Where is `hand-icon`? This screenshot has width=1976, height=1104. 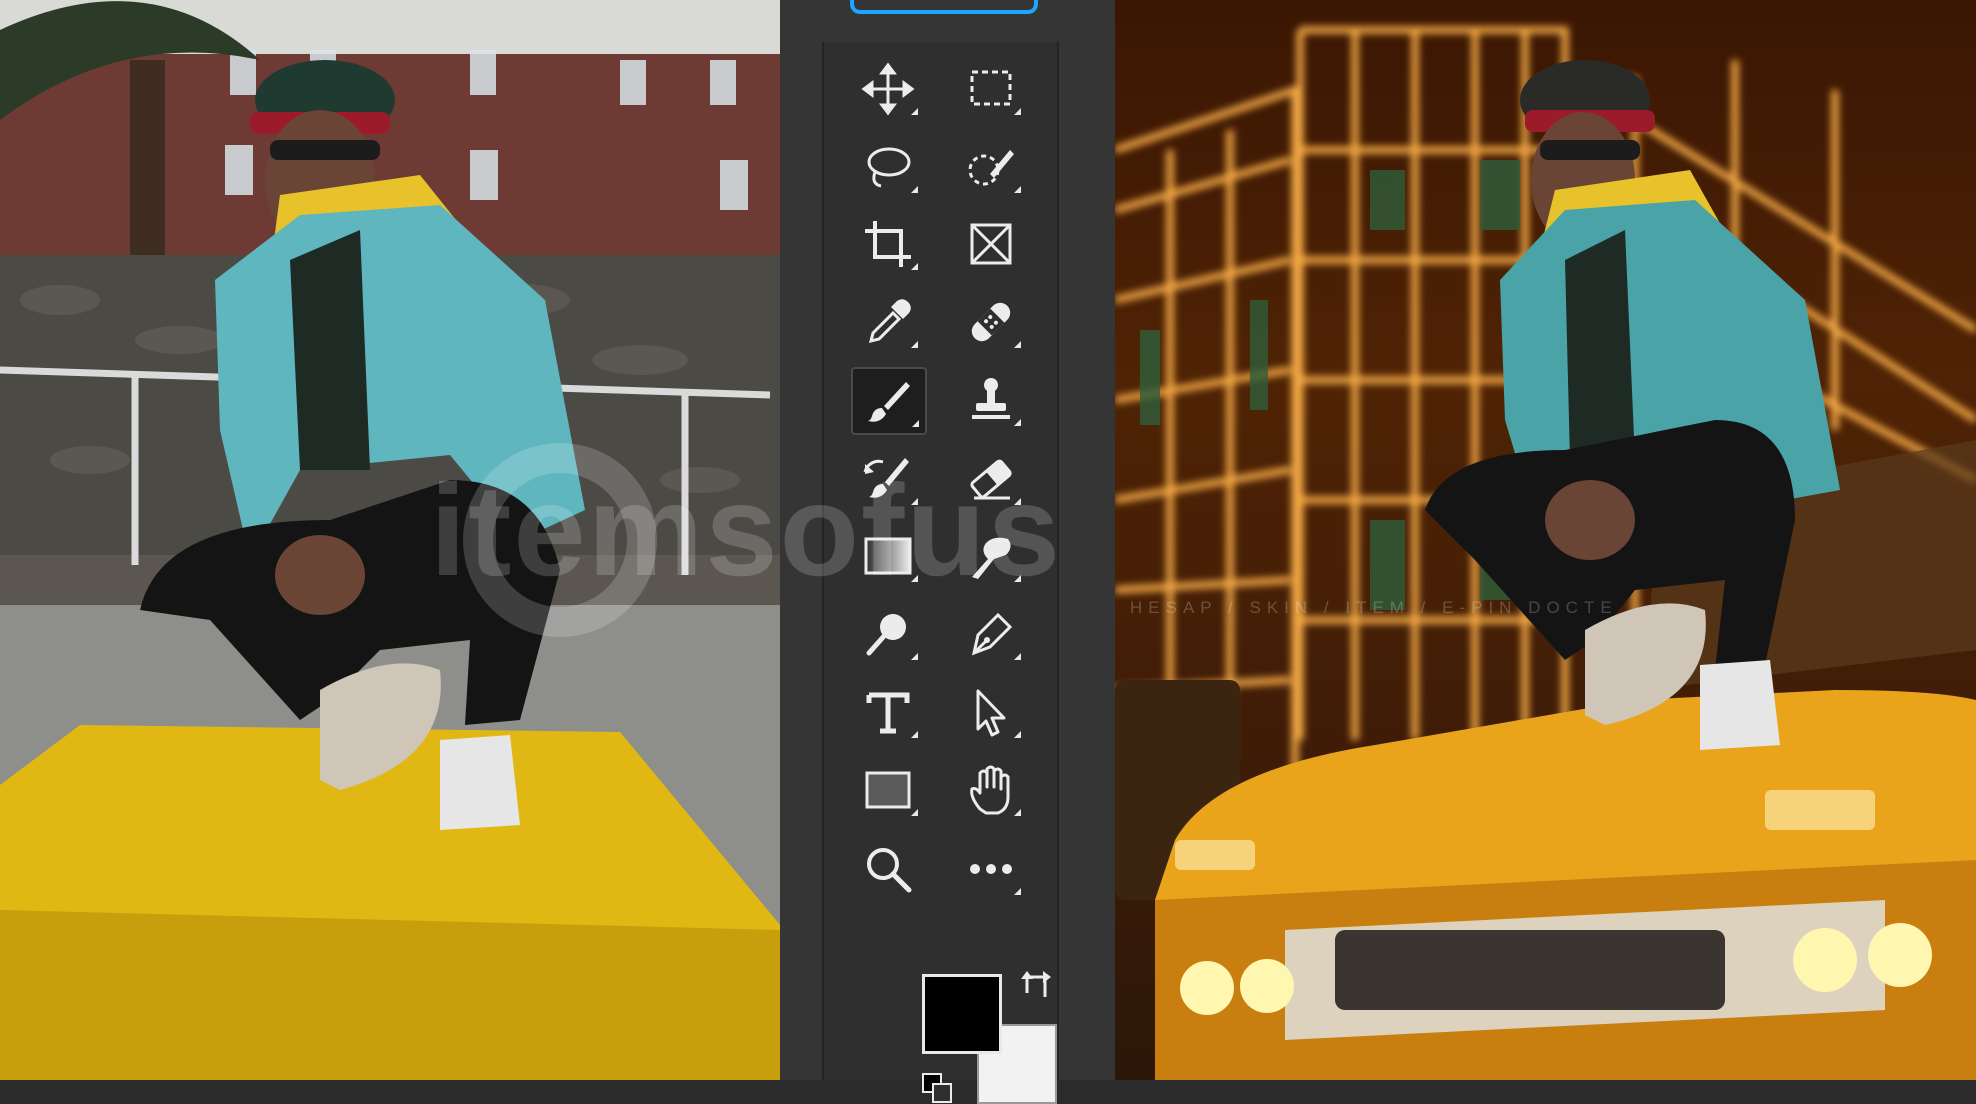 hand-icon is located at coordinates (990, 790).